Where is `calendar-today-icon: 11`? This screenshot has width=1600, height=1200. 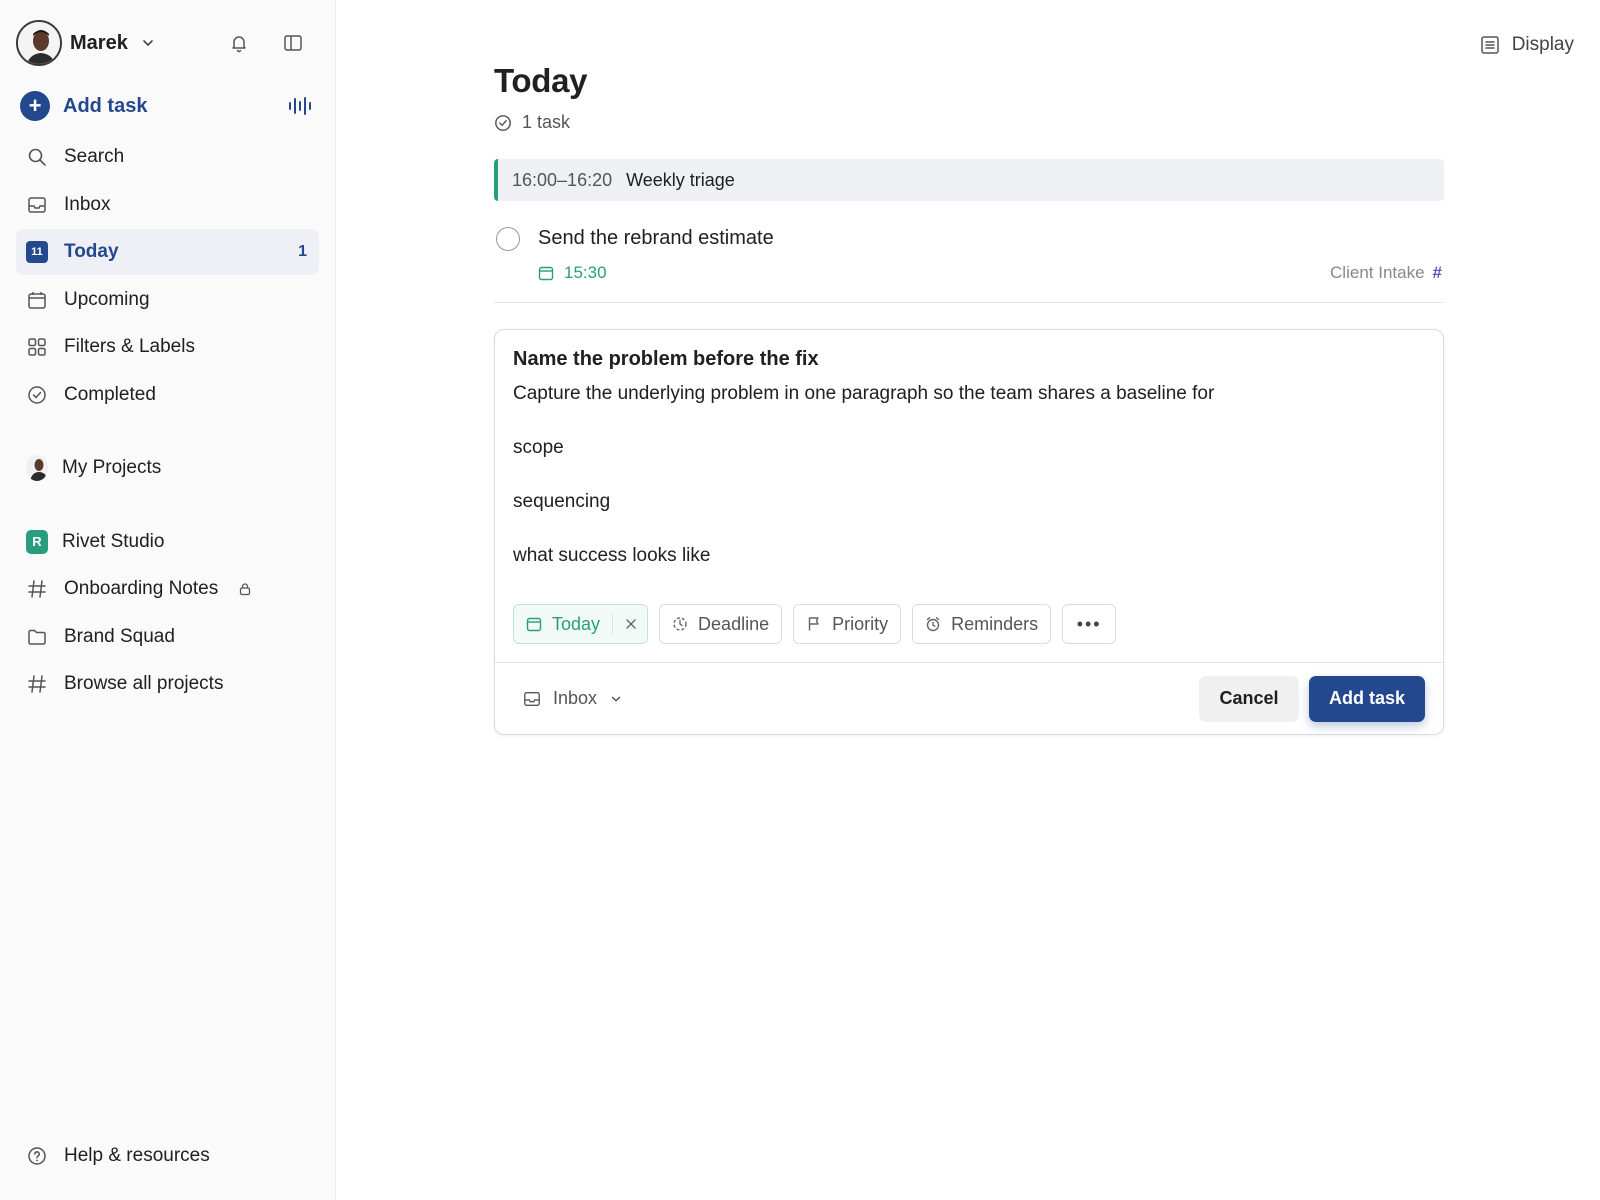
calendar-today-icon: 11 is located at coordinates (37, 252).